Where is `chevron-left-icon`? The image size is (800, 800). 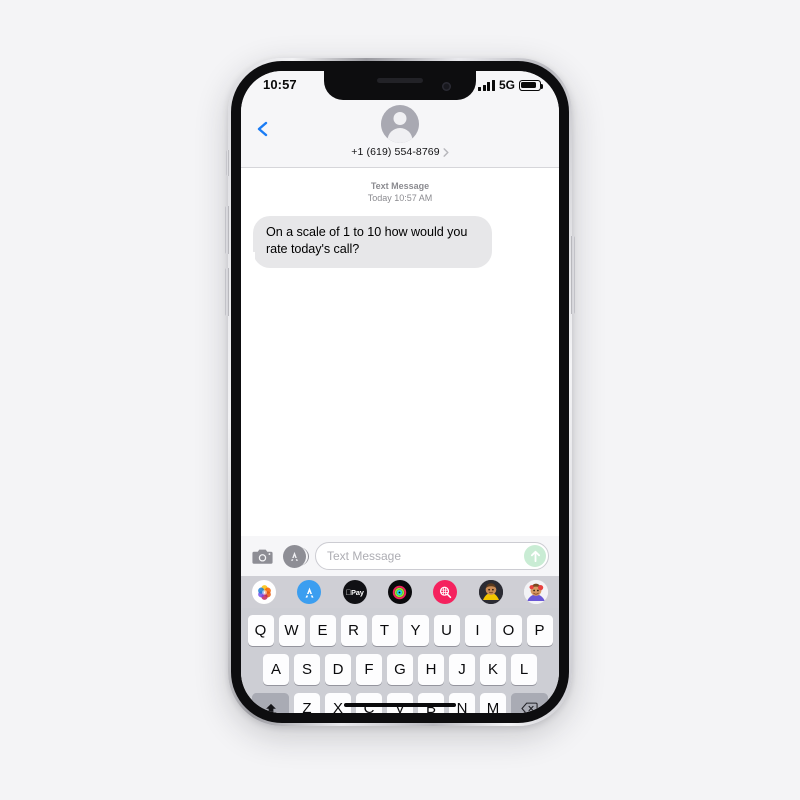 chevron-left-icon is located at coordinates (262, 129).